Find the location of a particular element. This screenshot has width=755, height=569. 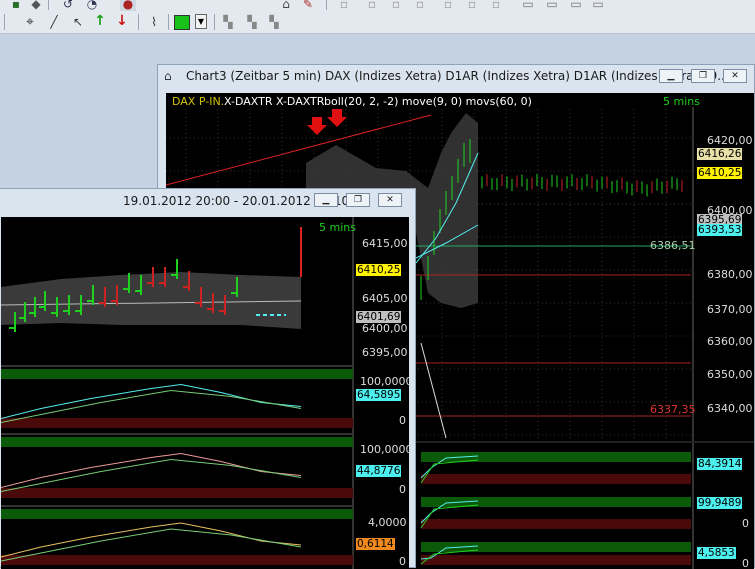

line-tool-icon: ╱ is located at coordinates (54, 22).